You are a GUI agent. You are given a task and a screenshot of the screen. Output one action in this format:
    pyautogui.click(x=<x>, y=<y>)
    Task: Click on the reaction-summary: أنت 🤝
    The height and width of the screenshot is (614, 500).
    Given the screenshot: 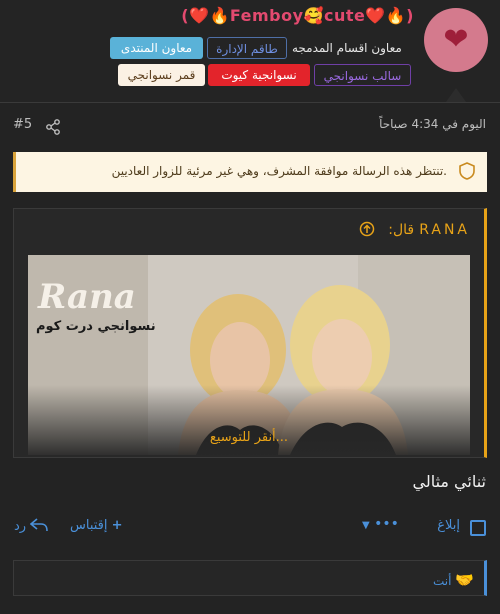 What is the action you would take?
    pyautogui.click(x=453, y=580)
    